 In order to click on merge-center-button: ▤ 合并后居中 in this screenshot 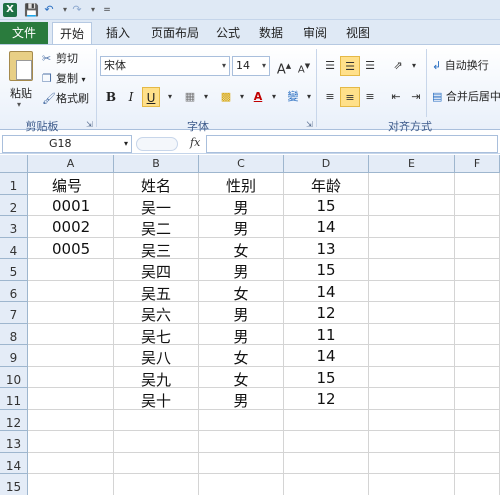, I will do `click(466, 97)`.